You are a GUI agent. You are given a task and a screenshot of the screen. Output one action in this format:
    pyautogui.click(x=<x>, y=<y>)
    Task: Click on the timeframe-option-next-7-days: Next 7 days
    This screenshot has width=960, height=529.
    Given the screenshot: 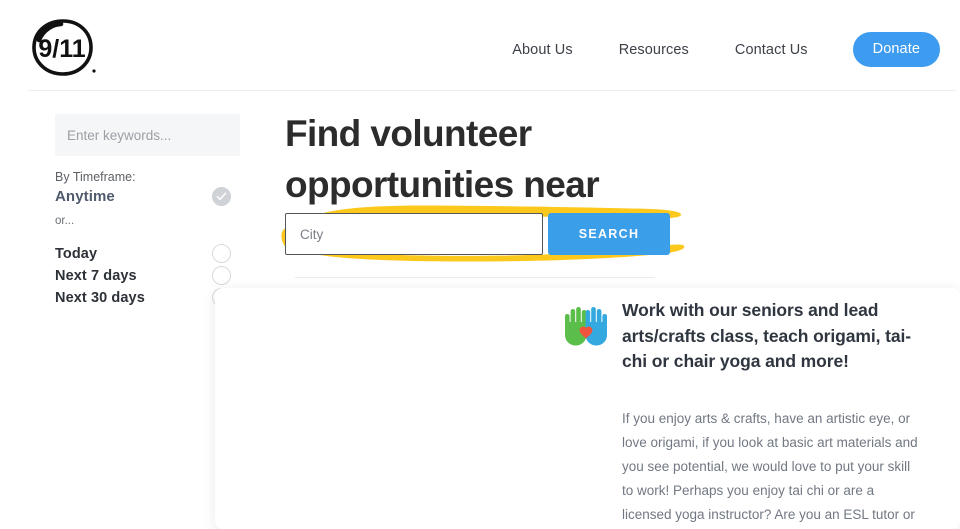 What is the action you would take?
    pyautogui.click(x=143, y=279)
    